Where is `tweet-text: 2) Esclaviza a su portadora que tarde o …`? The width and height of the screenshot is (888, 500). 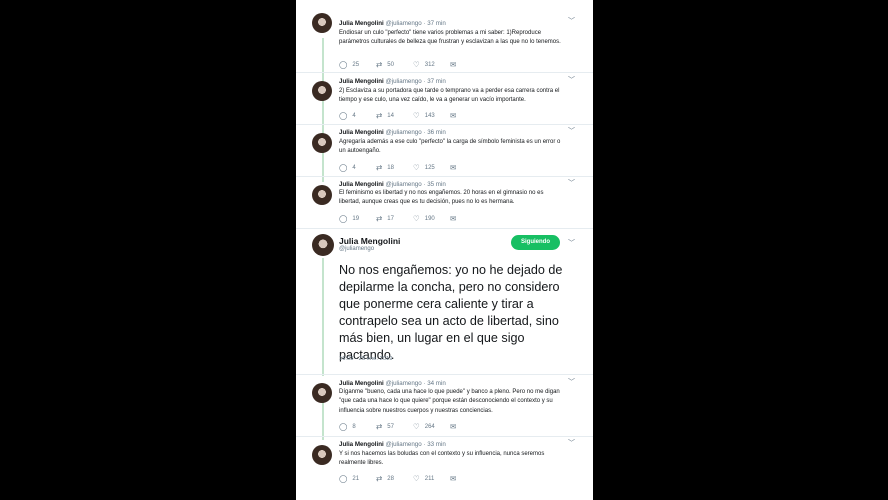 tweet-text: 2) Esclaviza a su portadora que tarde o … is located at coordinates (449, 96).